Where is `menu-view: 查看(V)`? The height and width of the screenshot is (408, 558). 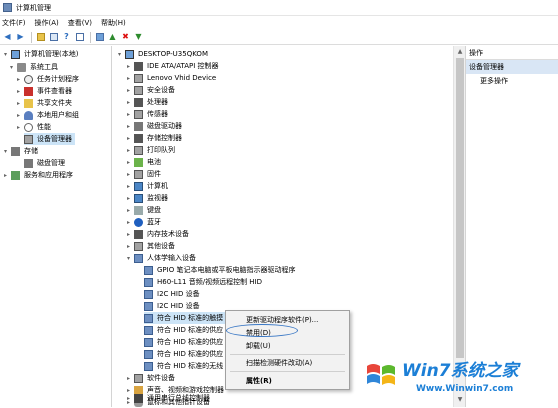
menu-view: 查看(V) is located at coordinates (80, 23).